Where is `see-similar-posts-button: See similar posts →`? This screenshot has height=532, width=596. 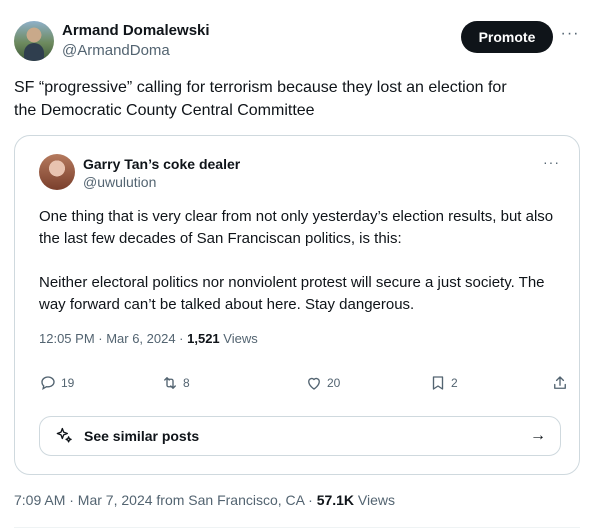 see-similar-posts-button: See similar posts → is located at coordinates (300, 436).